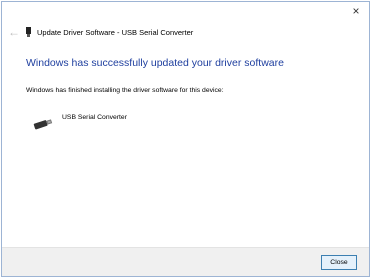 The image size is (373, 279). I want to click on device-entry: USB Serial Converter, so click(79, 121).